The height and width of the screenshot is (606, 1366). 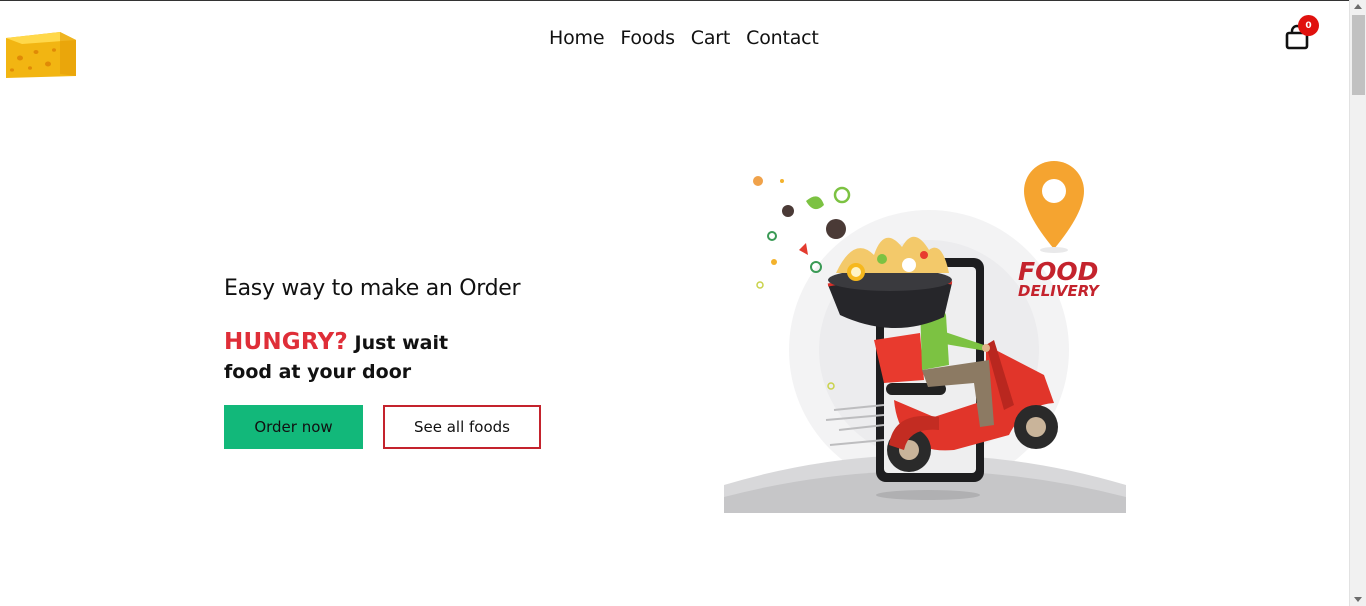 What do you see at coordinates (462, 427) in the screenshot?
I see `see-all-foods-button: See all foods` at bounding box center [462, 427].